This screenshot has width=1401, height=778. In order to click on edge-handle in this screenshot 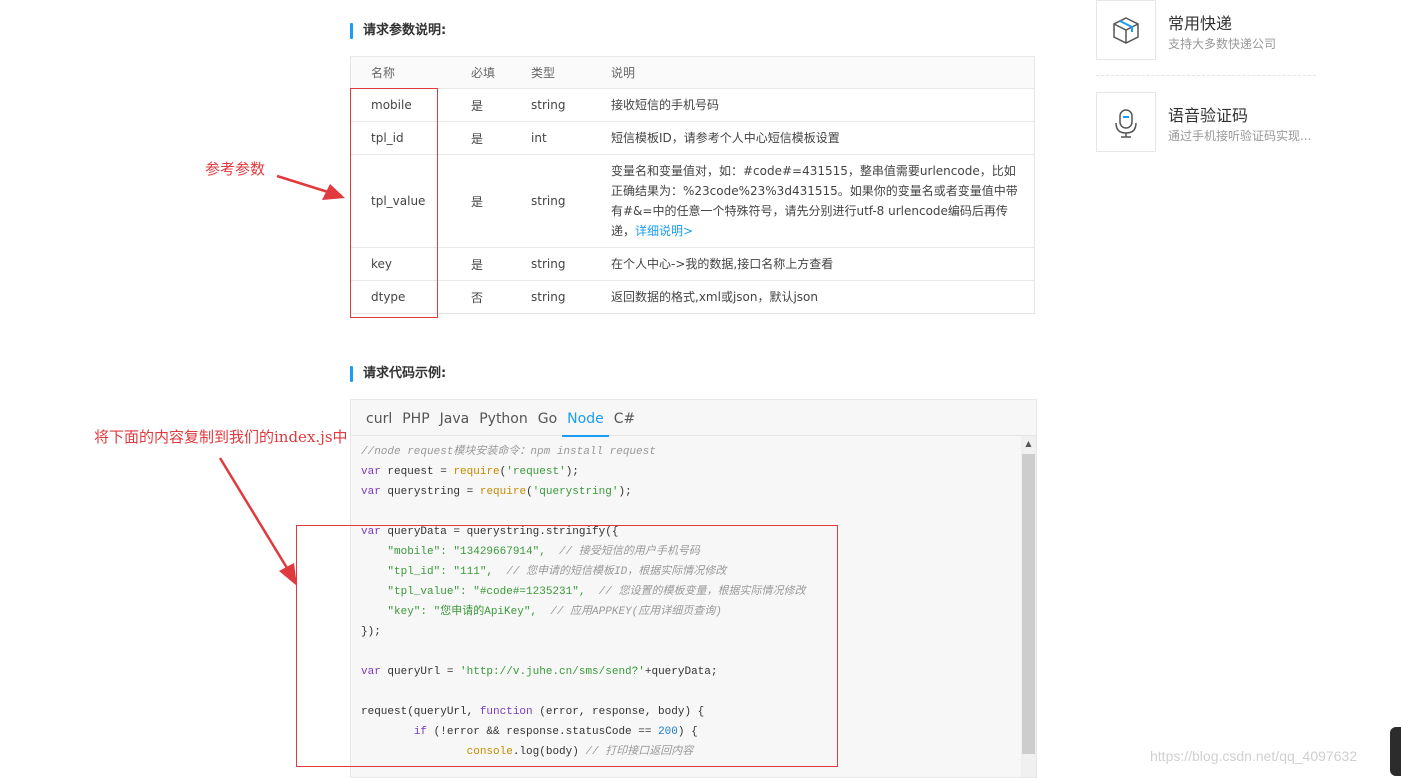, I will do `click(1395, 751)`.